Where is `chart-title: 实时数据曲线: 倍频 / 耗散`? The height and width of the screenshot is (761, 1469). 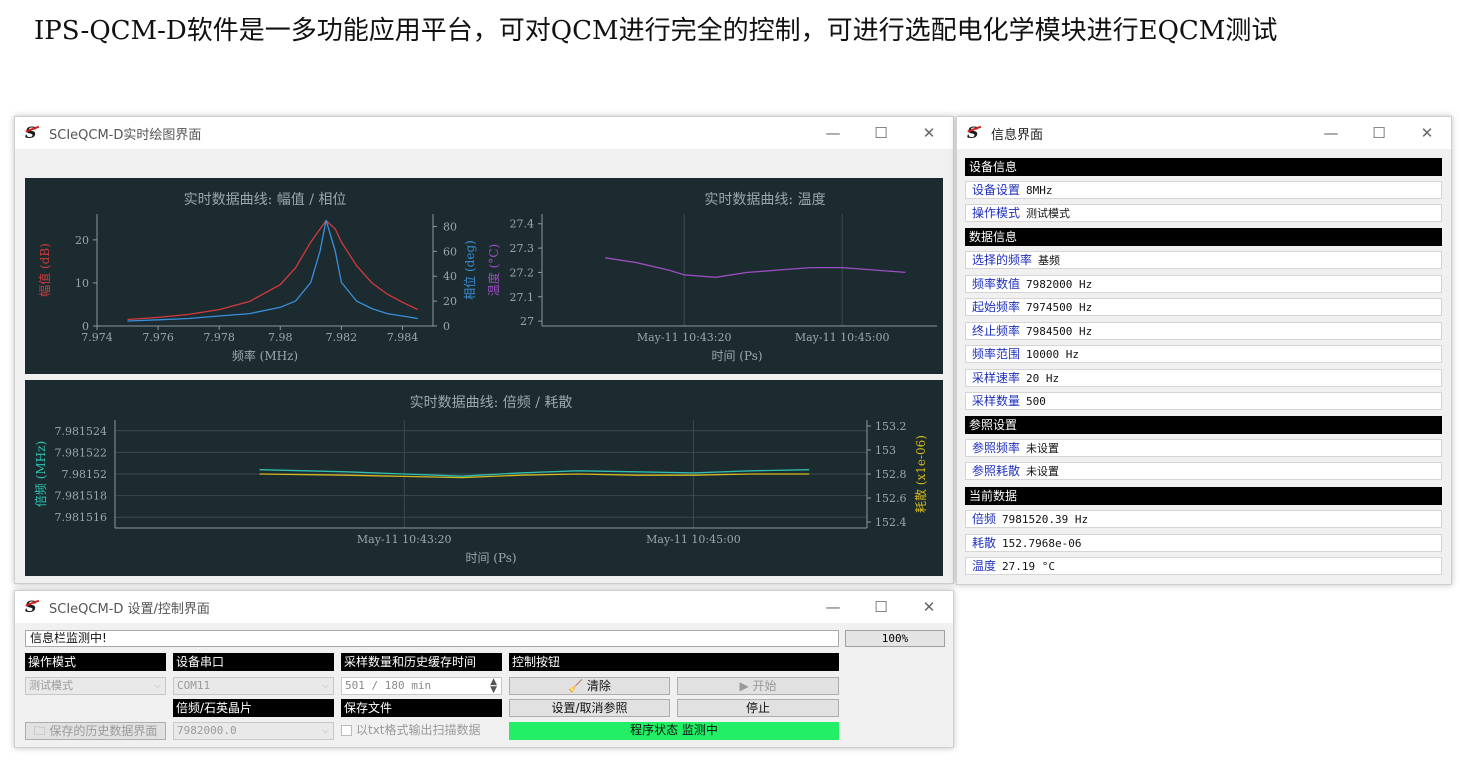 chart-title: 实时数据曲线: 倍频 / 耗散 is located at coordinates (491, 403).